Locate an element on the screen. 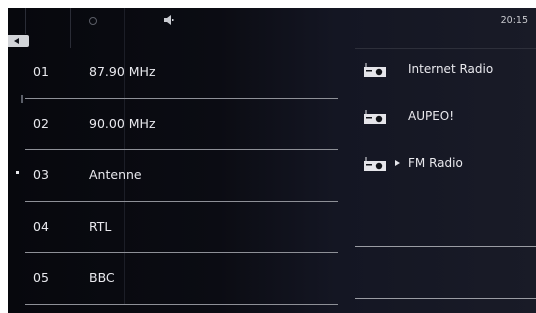 This screenshot has width=536, height=313. station-number: 04 is located at coordinates (41, 226).